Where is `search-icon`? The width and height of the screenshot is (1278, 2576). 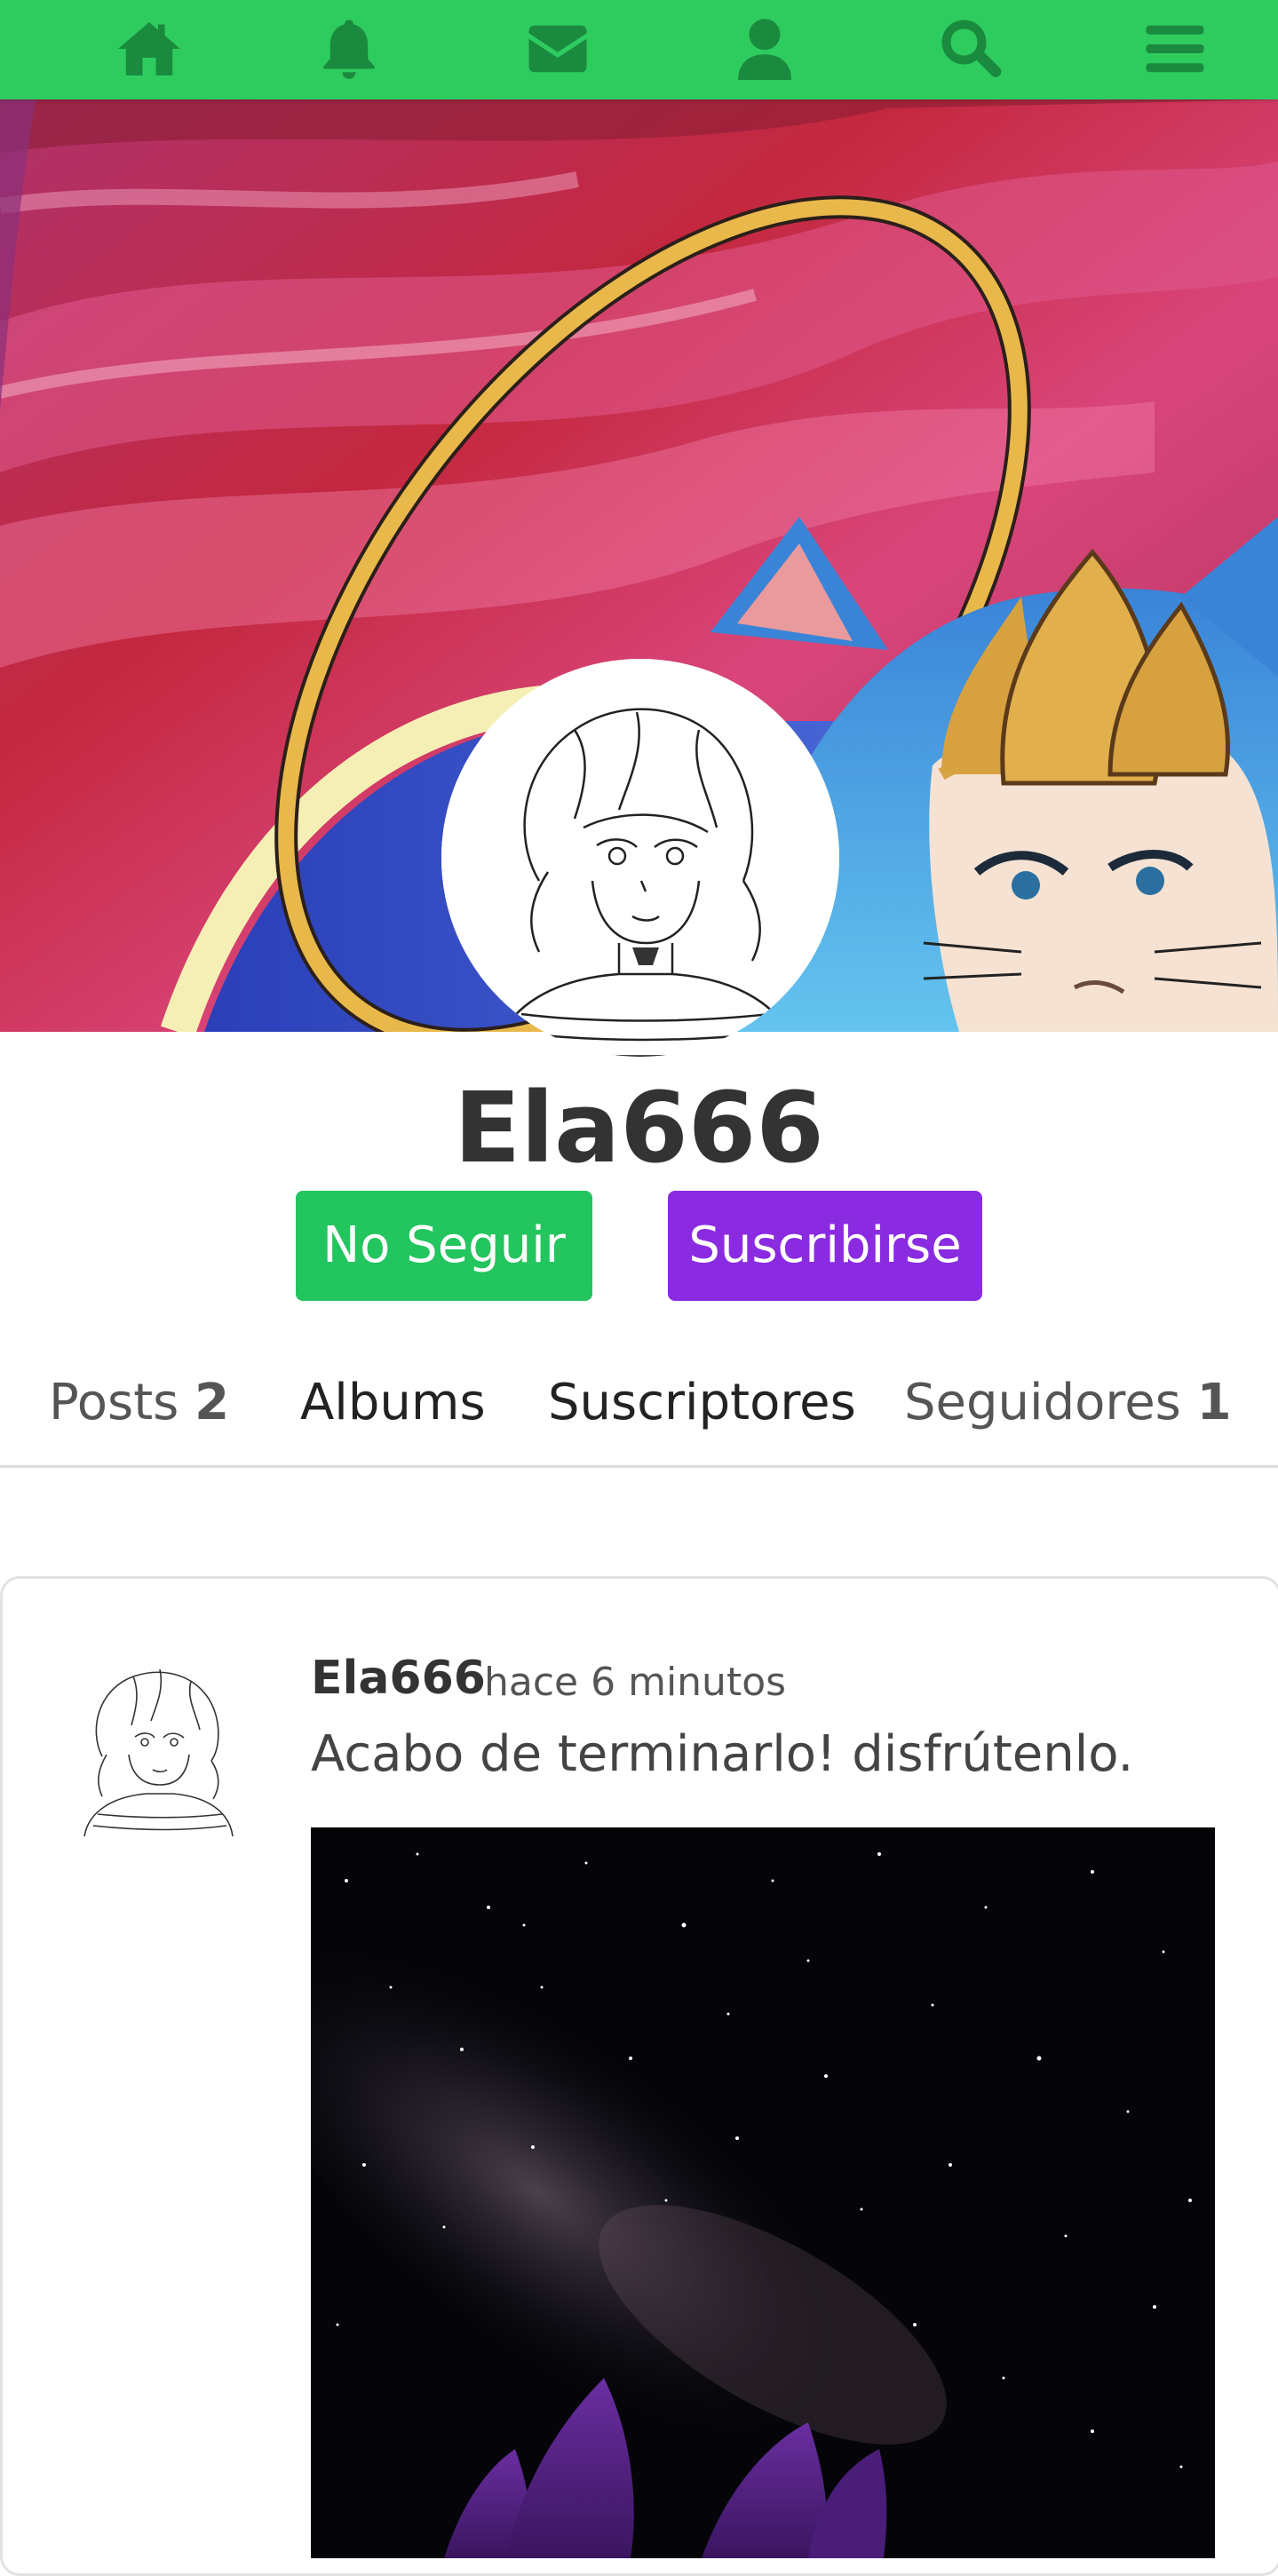 search-icon is located at coordinates (971, 49).